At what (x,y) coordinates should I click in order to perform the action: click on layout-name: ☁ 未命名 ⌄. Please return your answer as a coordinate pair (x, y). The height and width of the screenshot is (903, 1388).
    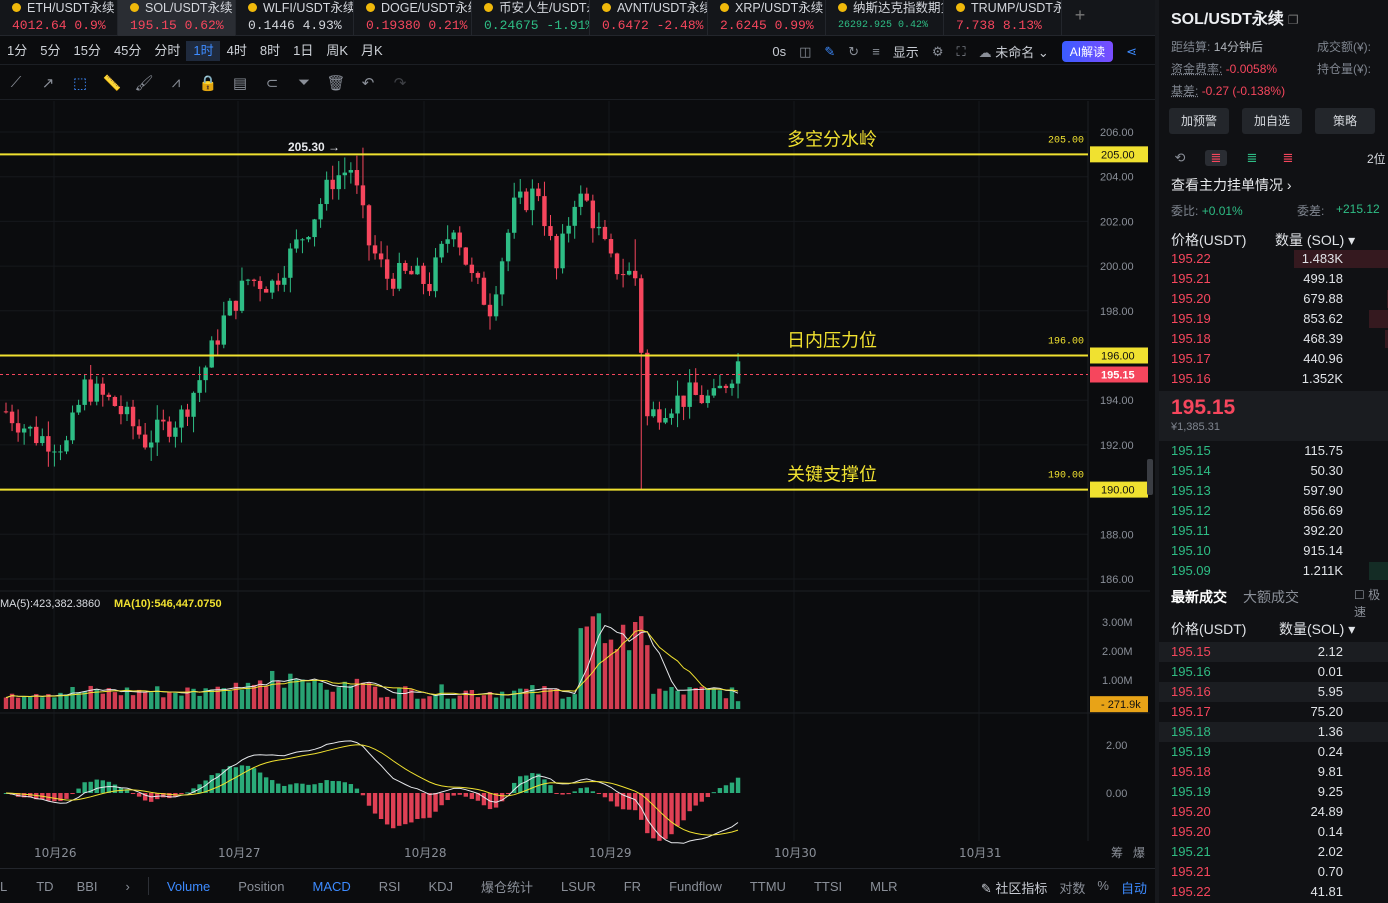
    Looking at the image, I should click on (1014, 51).